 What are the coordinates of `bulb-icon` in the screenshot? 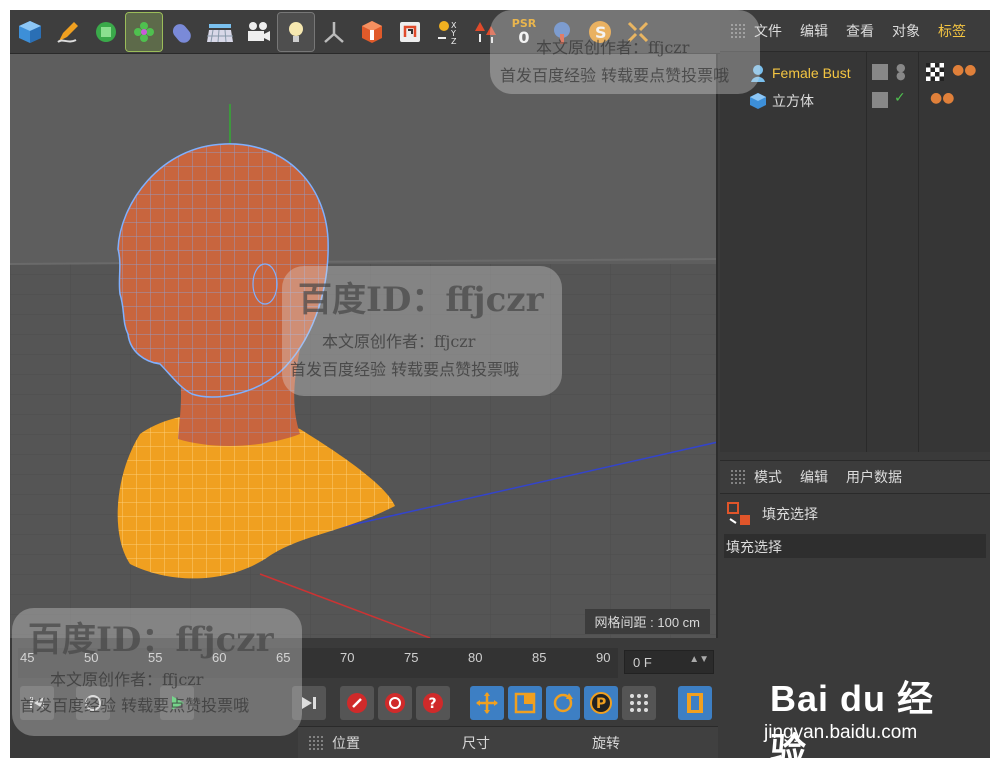 It's located at (296, 31).